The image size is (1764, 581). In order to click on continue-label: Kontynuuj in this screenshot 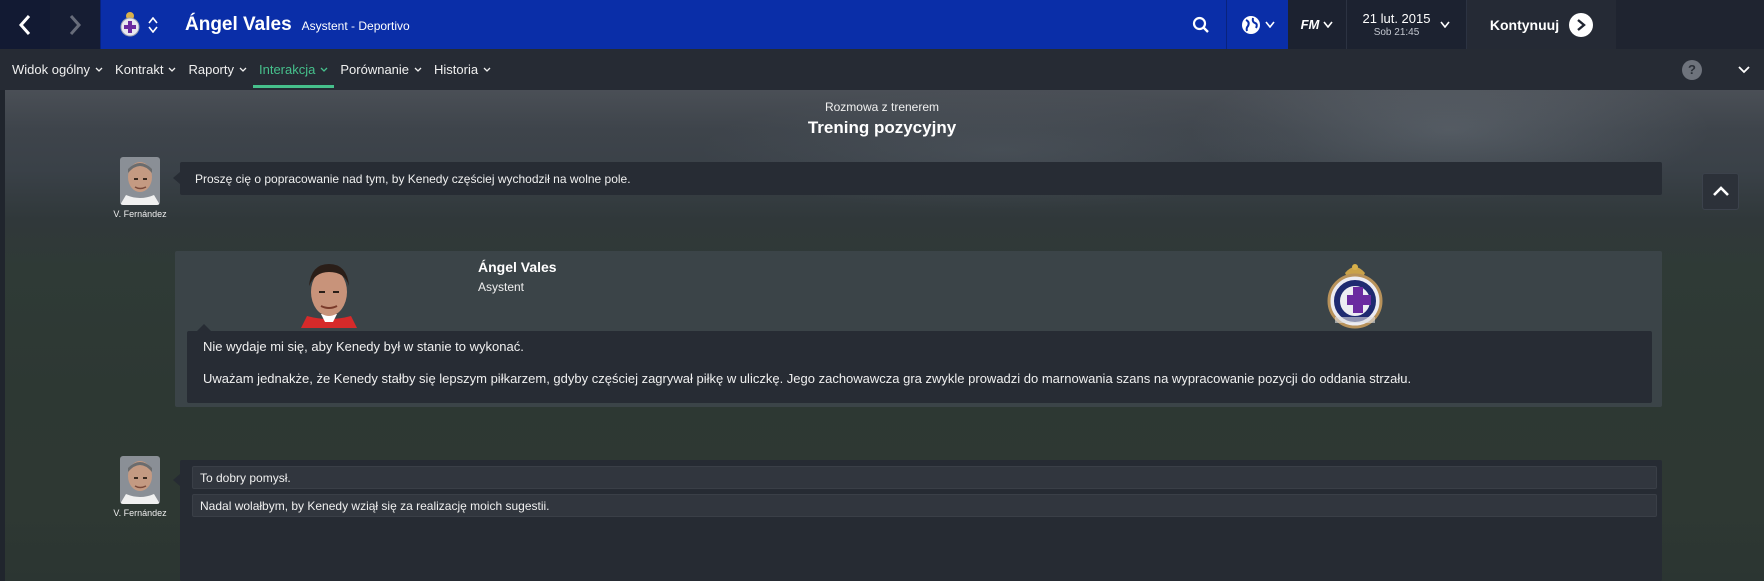, I will do `click(1524, 24)`.